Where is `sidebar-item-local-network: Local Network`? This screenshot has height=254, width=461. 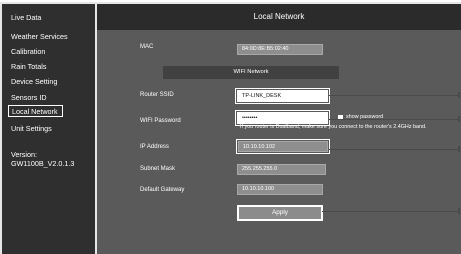
sidebar-item-local-network: Local Network is located at coordinates (35, 111).